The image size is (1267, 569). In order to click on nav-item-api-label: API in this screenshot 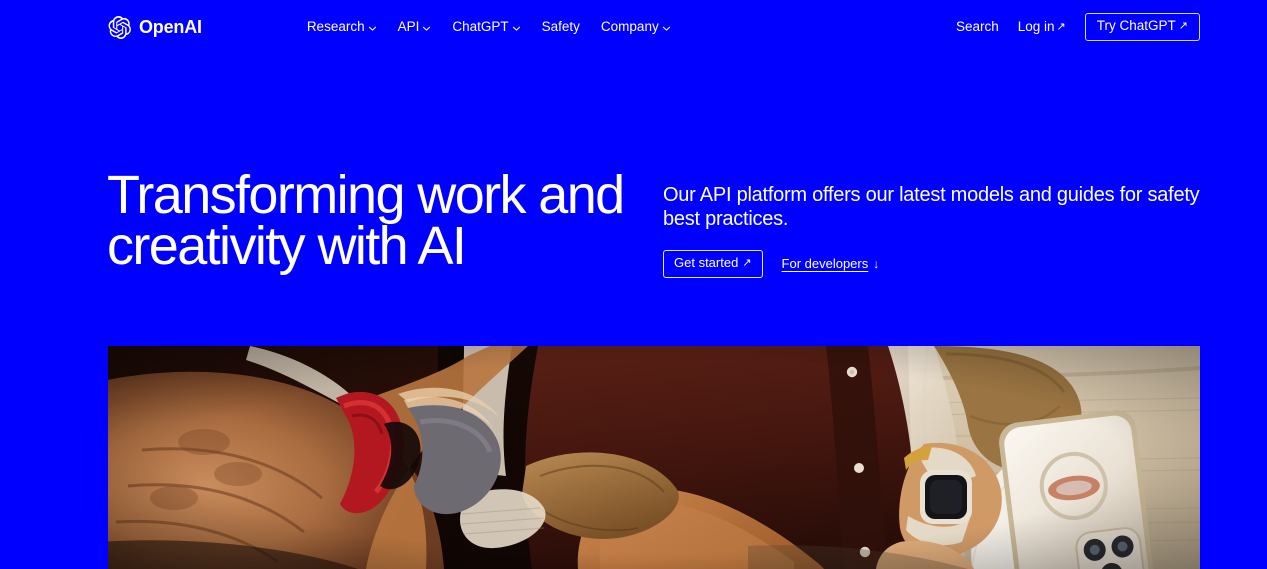, I will do `click(408, 27)`.